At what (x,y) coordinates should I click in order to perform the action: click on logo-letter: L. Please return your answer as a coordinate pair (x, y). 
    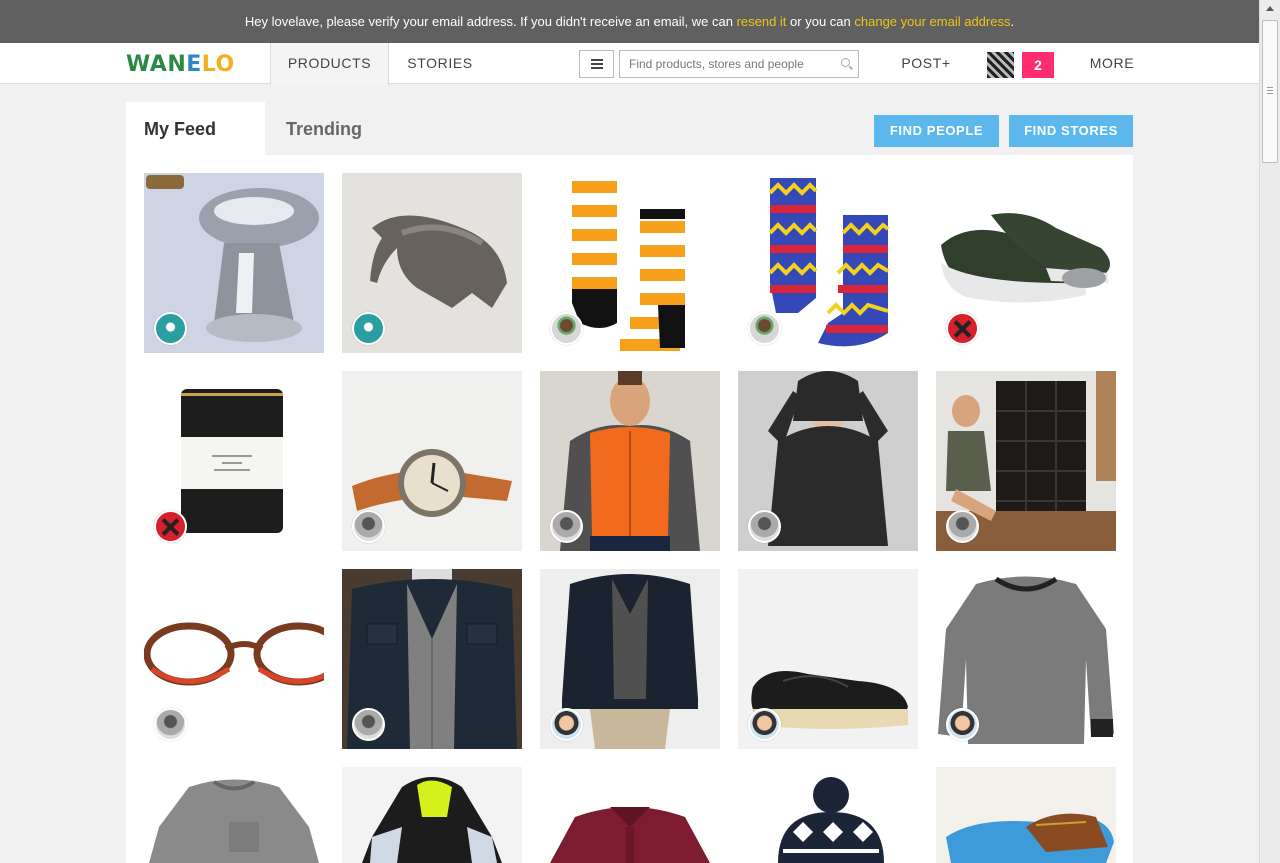
    Looking at the image, I should click on (208, 64).